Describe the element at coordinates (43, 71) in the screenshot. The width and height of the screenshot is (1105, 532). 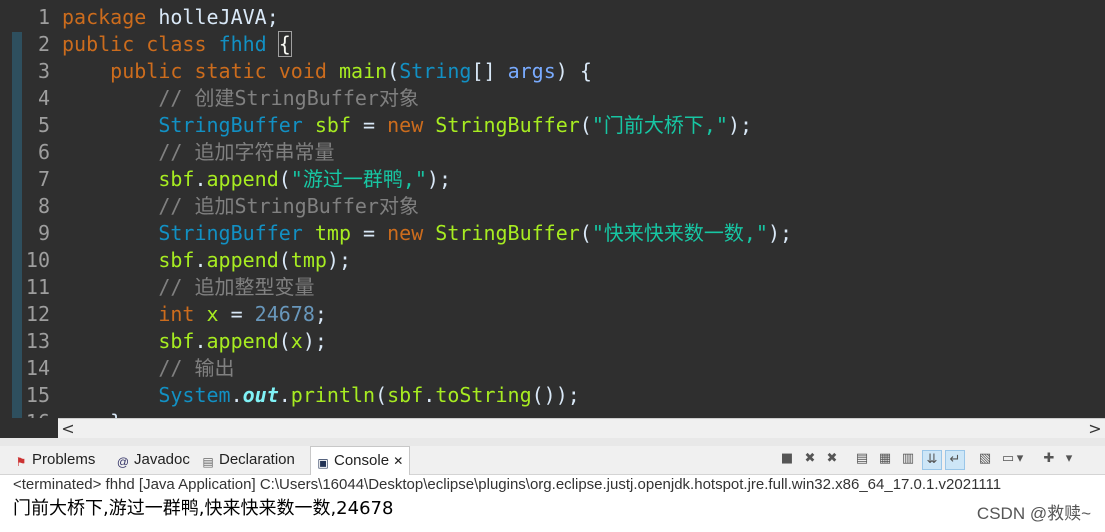
I see `line-number: 3` at that location.